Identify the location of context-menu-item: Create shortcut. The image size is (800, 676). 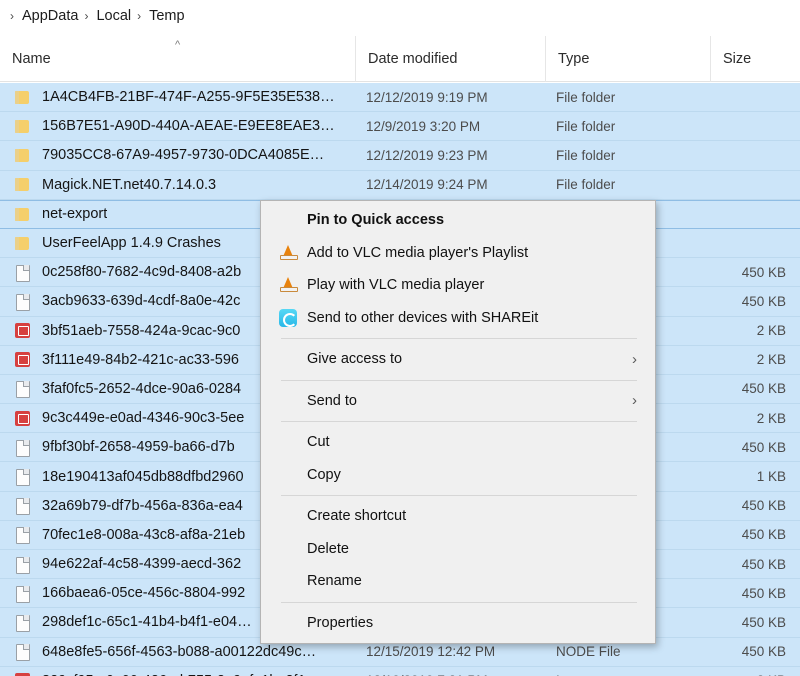
(458, 516).